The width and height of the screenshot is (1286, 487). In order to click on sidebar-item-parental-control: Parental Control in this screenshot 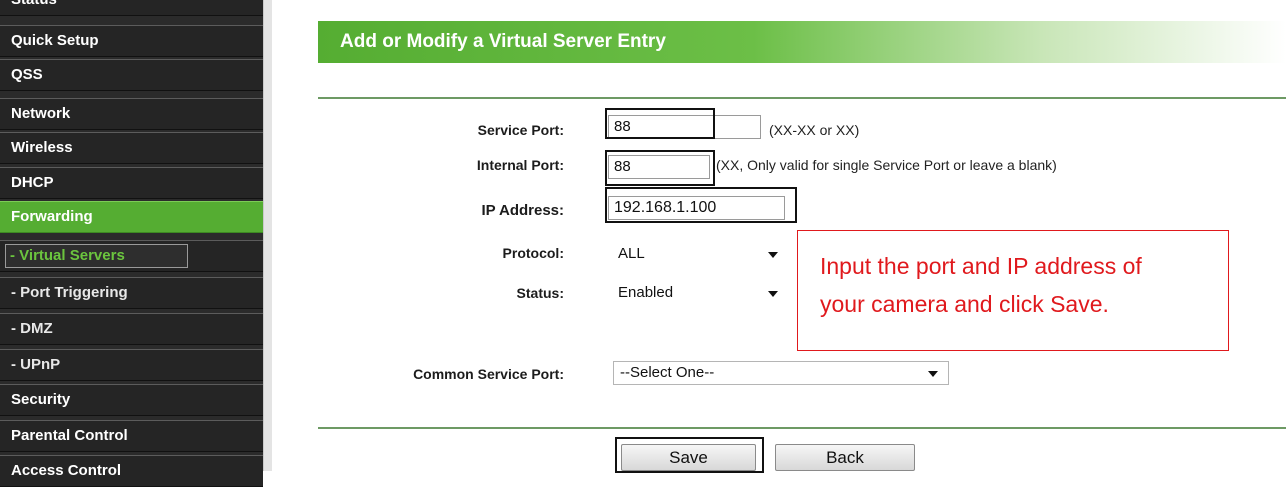, I will do `click(131, 436)`.